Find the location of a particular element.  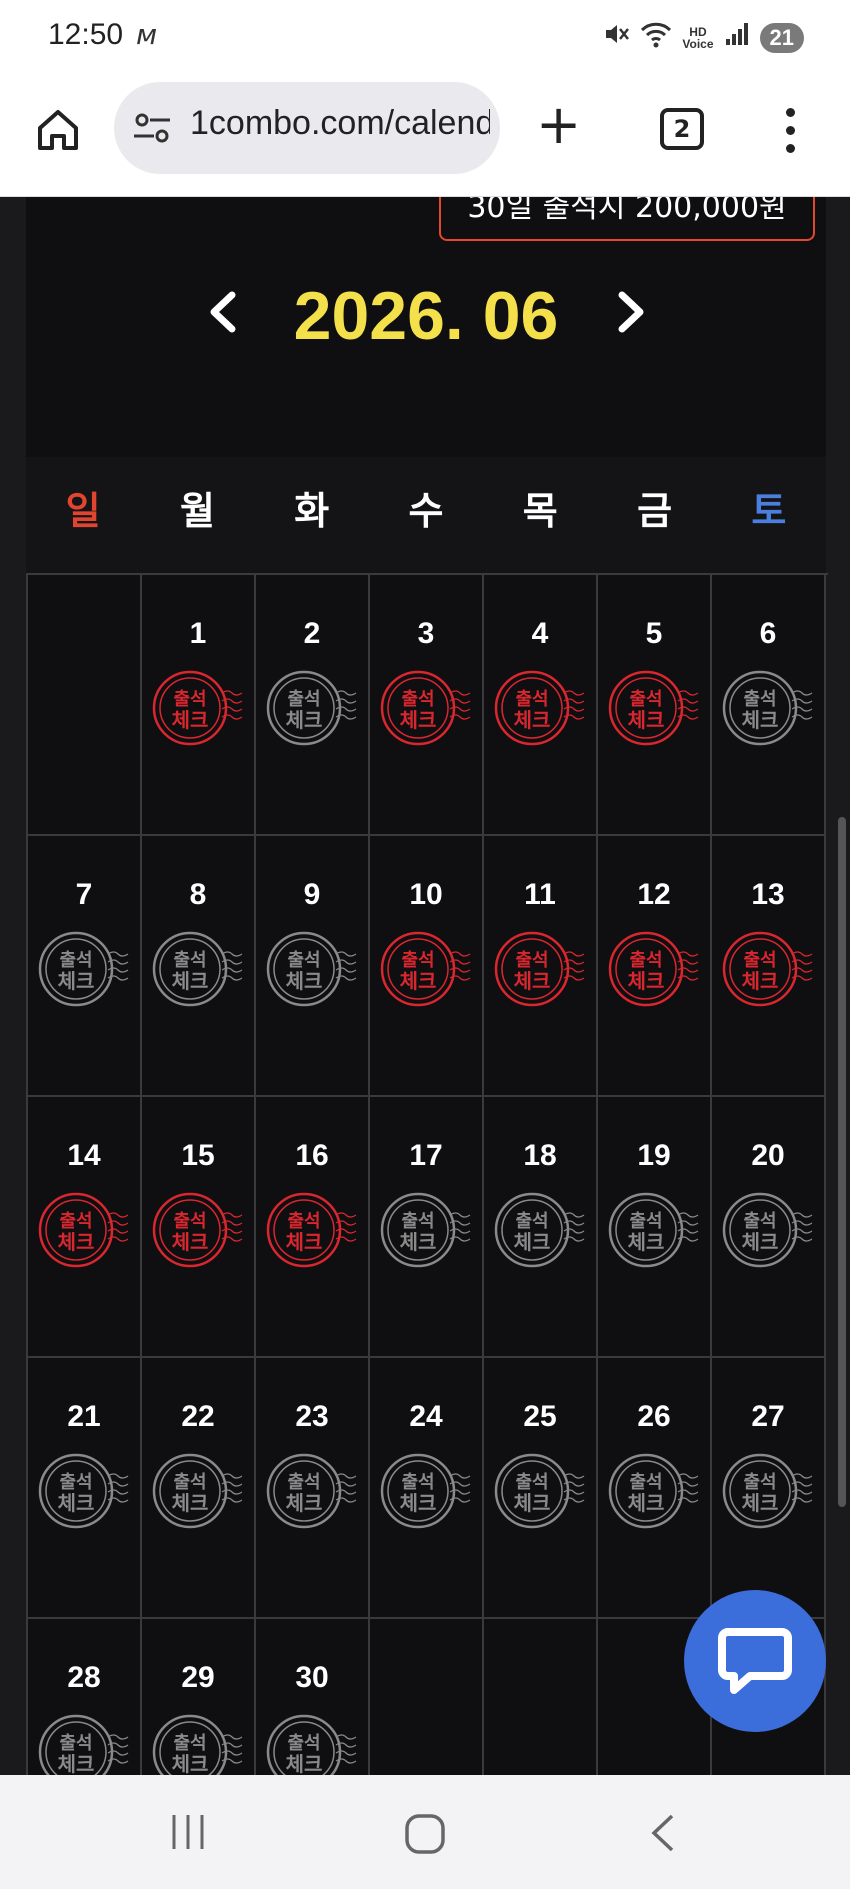

calendar-day-cell: 28 출석 체크 is located at coordinates (85, 1697).